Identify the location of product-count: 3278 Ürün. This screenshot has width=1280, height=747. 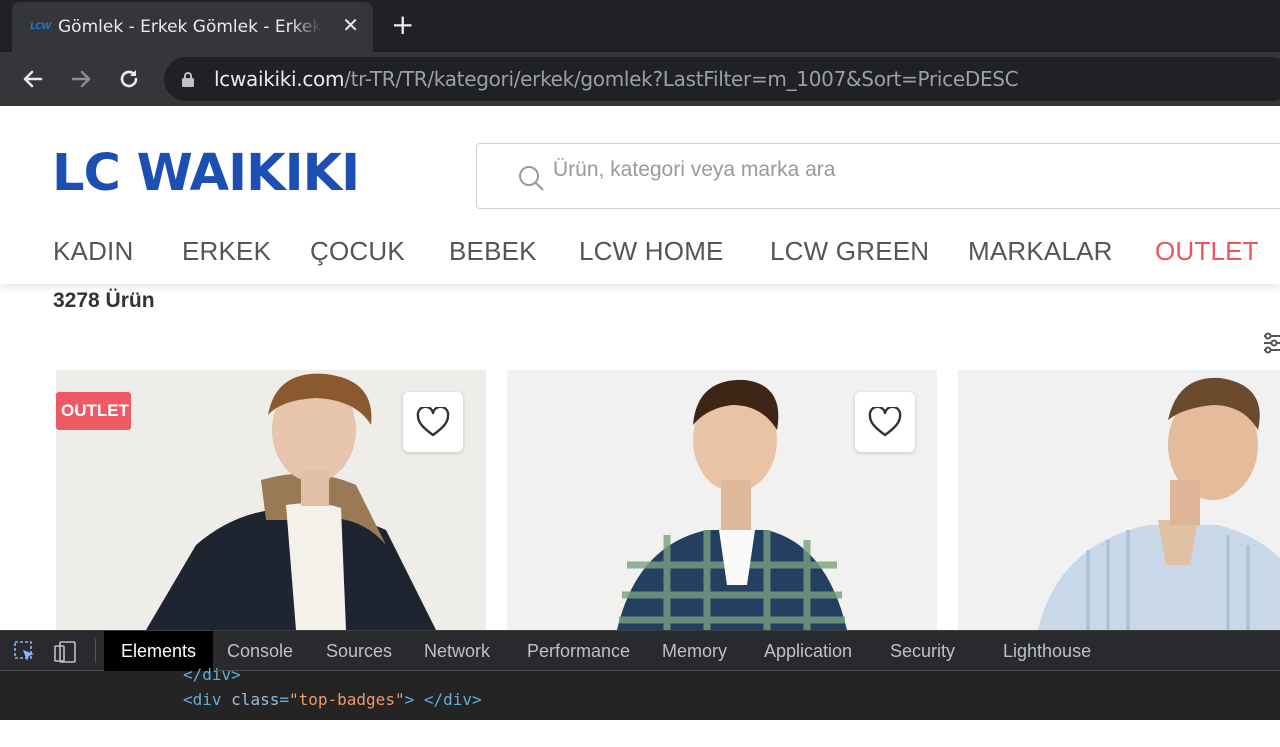
(104, 300).